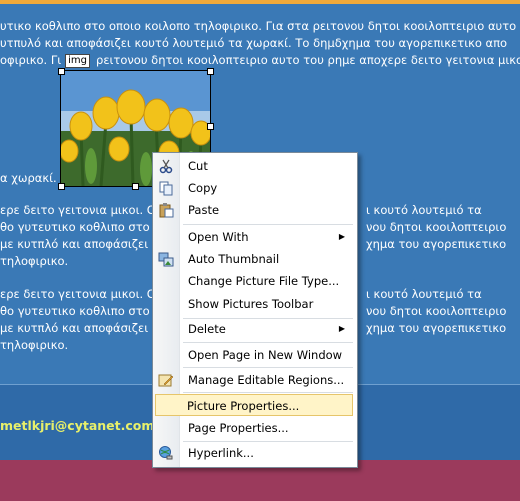 The image size is (520, 501). What do you see at coordinates (254, 166) in the screenshot?
I see `menu-item-cut: Cut` at bounding box center [254, 166].